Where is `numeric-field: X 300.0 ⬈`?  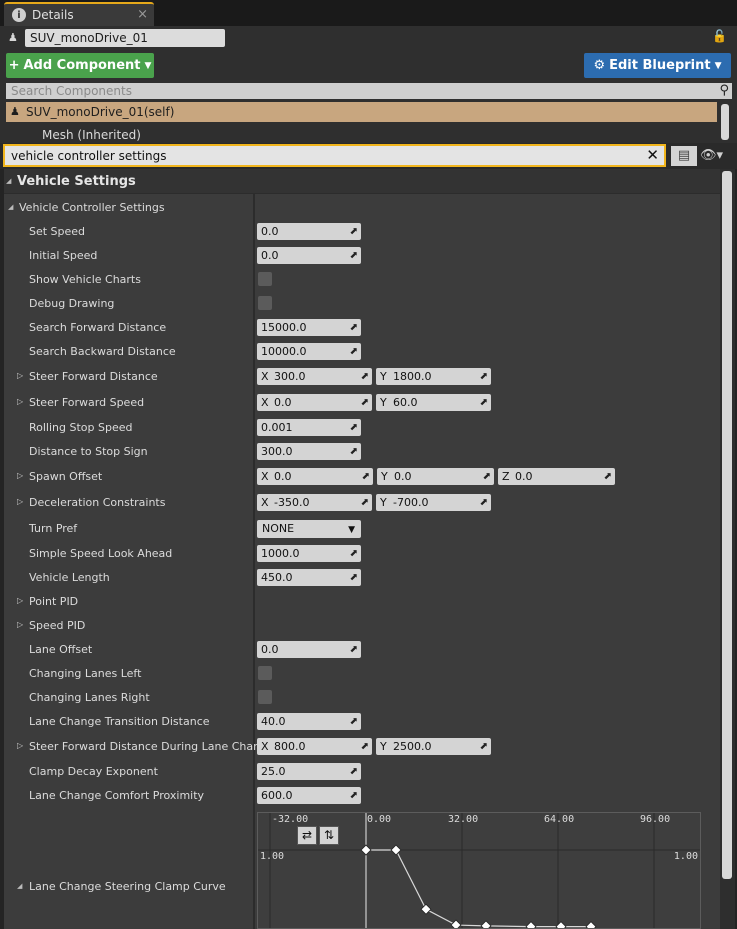 numeric-field: X 300.0 ⬈ is located at coordinates (314, 376).